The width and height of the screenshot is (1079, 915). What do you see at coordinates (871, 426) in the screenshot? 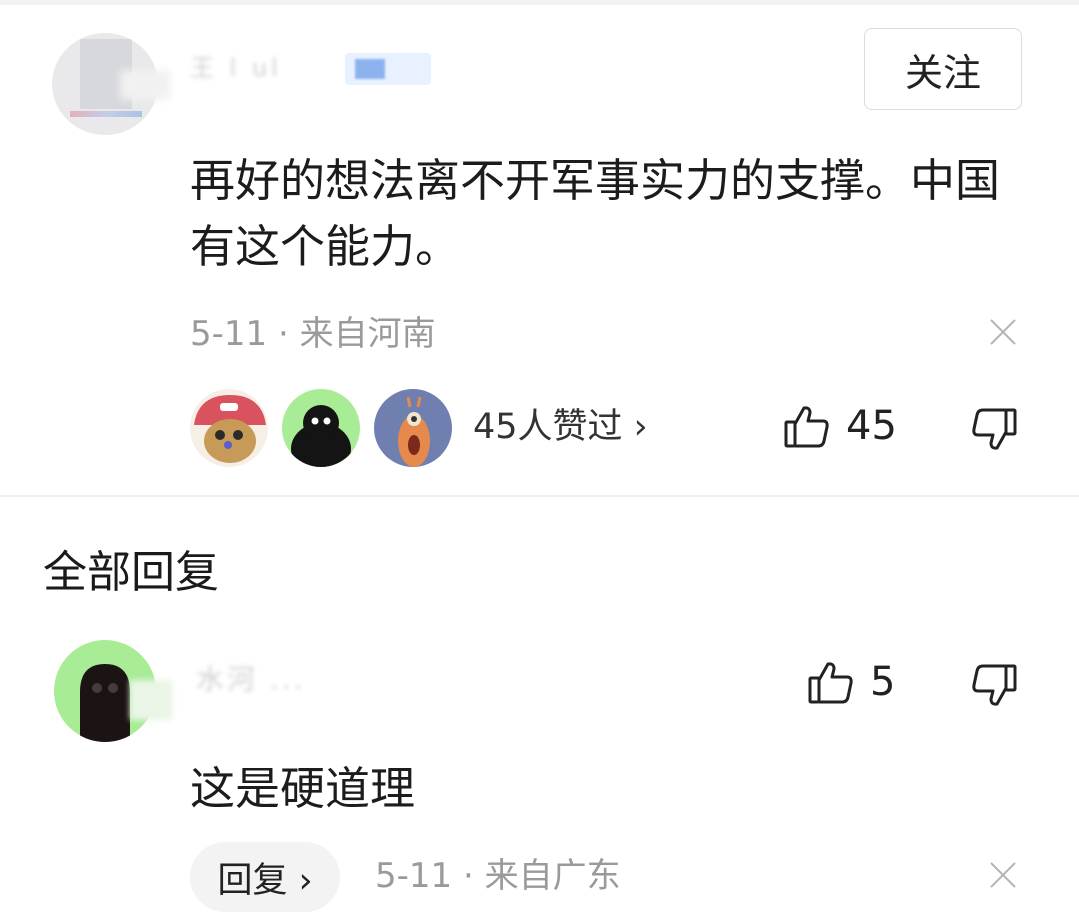
I see `like-count: 45` at bounding box center [871, 426].